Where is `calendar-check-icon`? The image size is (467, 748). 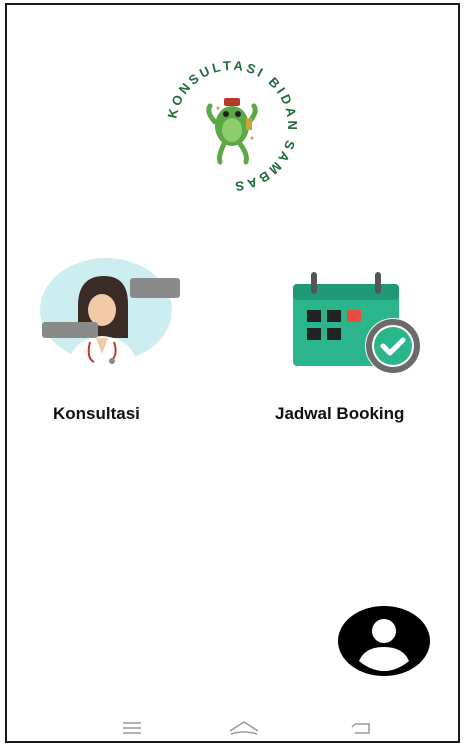 calendar-check-icon is located at coordinates (357, 323).